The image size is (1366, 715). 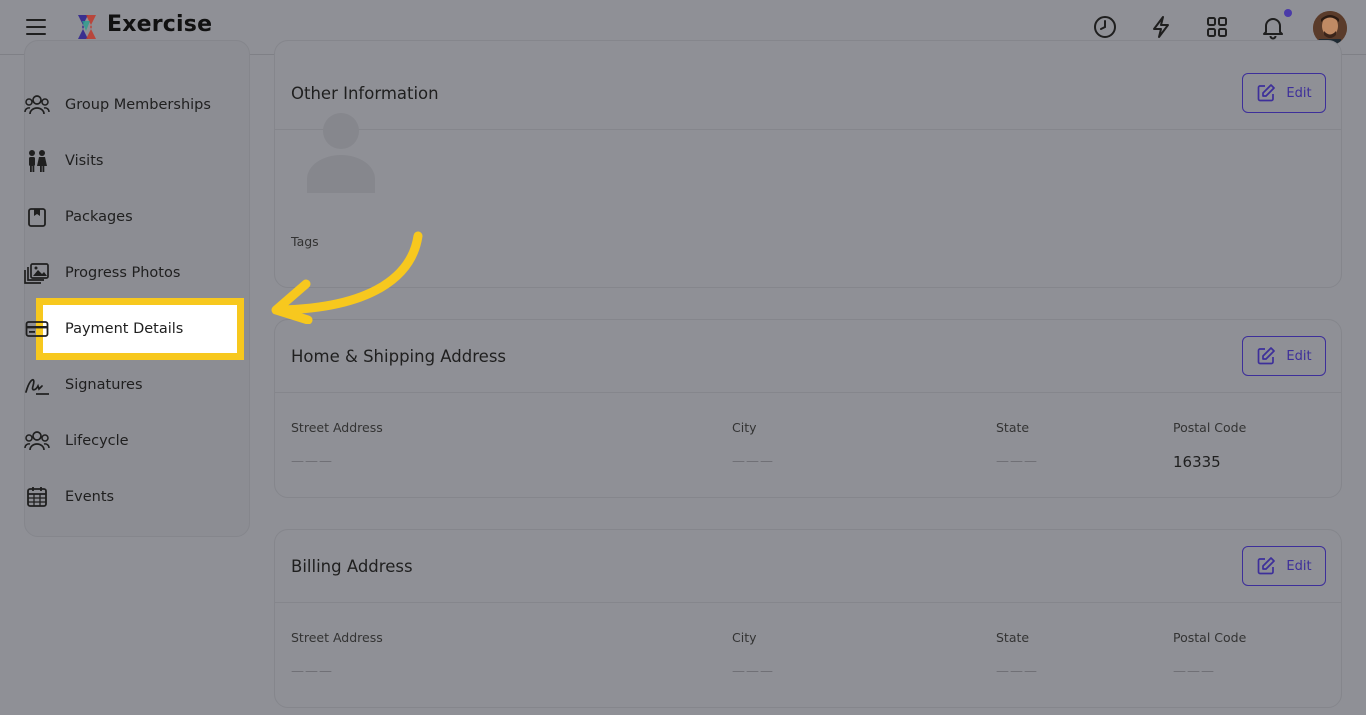 I want to click on sidebar-item-signatures: Signatures, so click(x=124, y=385).